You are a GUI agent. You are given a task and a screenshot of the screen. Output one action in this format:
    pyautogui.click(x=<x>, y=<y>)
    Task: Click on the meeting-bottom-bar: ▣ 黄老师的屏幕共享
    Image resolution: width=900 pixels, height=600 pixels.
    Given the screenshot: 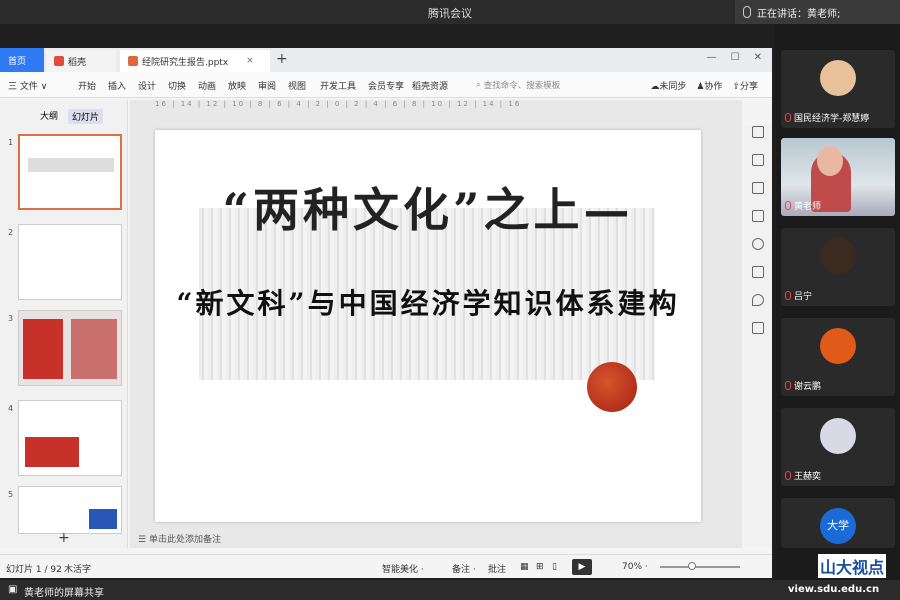 What is the action you would take?
    pyautogui.click(x=450, y=590)
    